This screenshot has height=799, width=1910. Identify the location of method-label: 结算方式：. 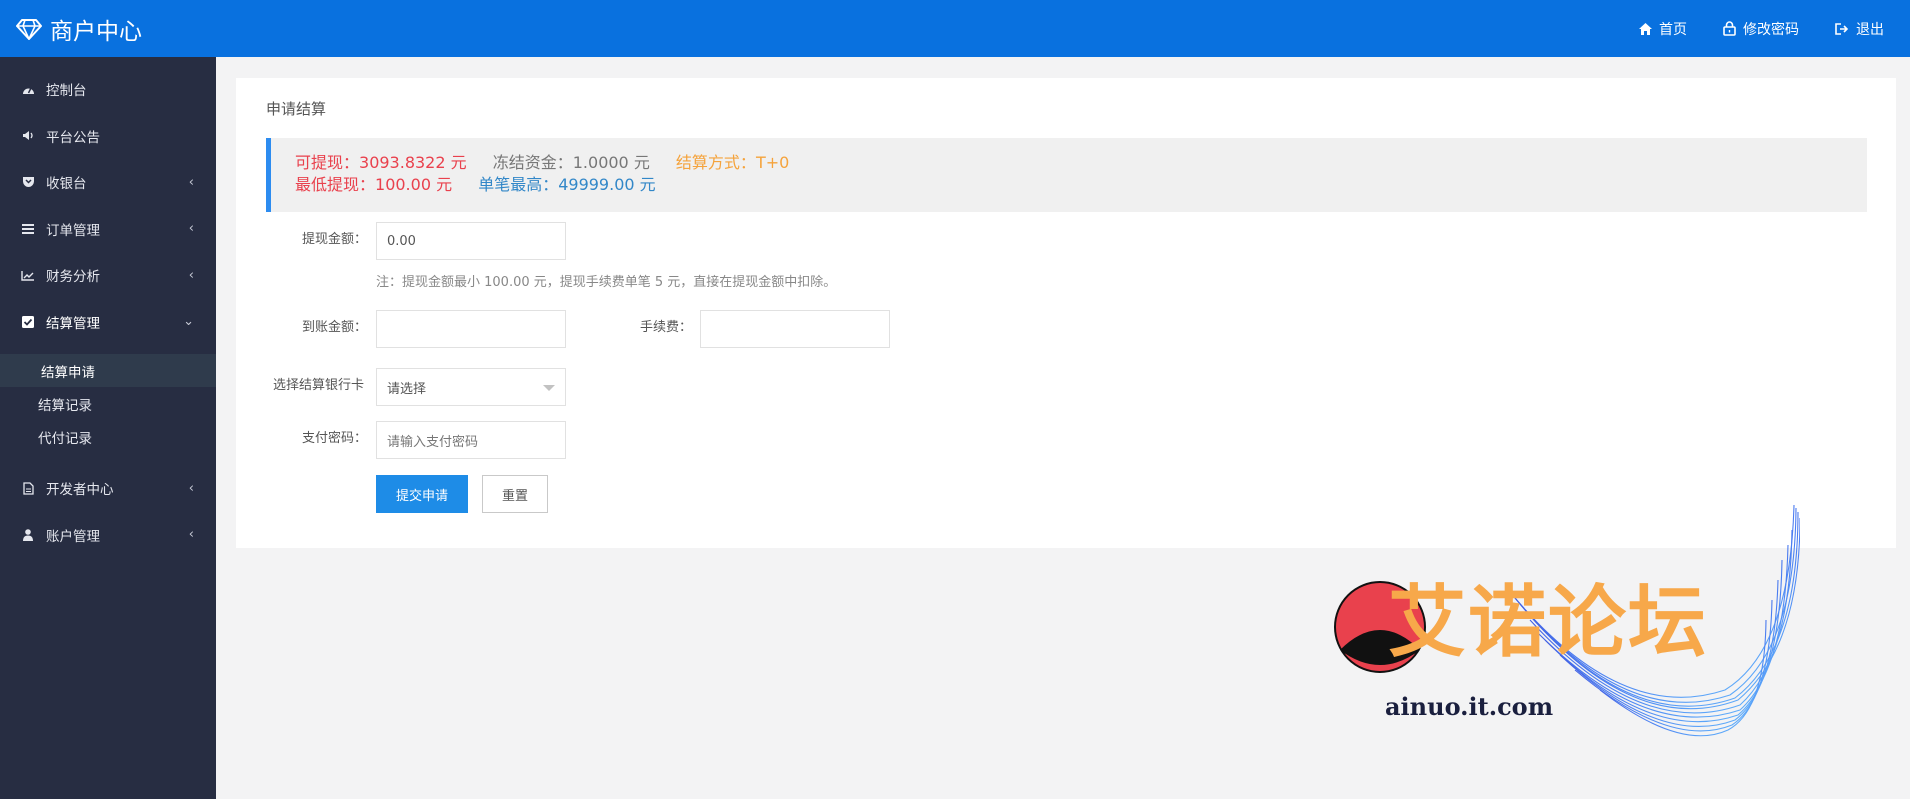
(715, 162).